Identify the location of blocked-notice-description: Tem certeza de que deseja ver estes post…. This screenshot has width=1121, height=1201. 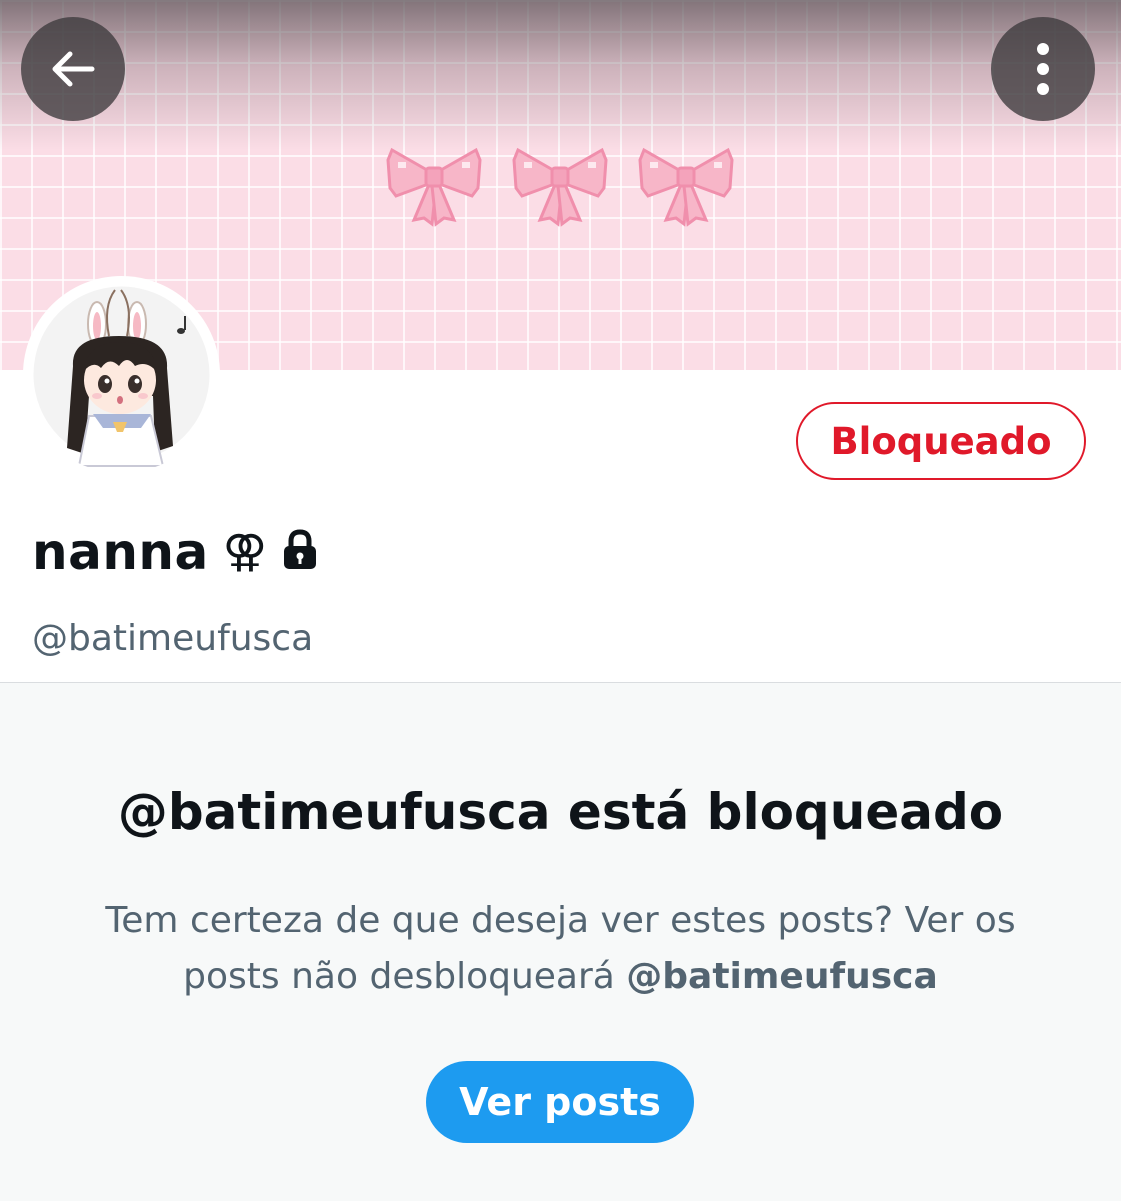
(560, 949).